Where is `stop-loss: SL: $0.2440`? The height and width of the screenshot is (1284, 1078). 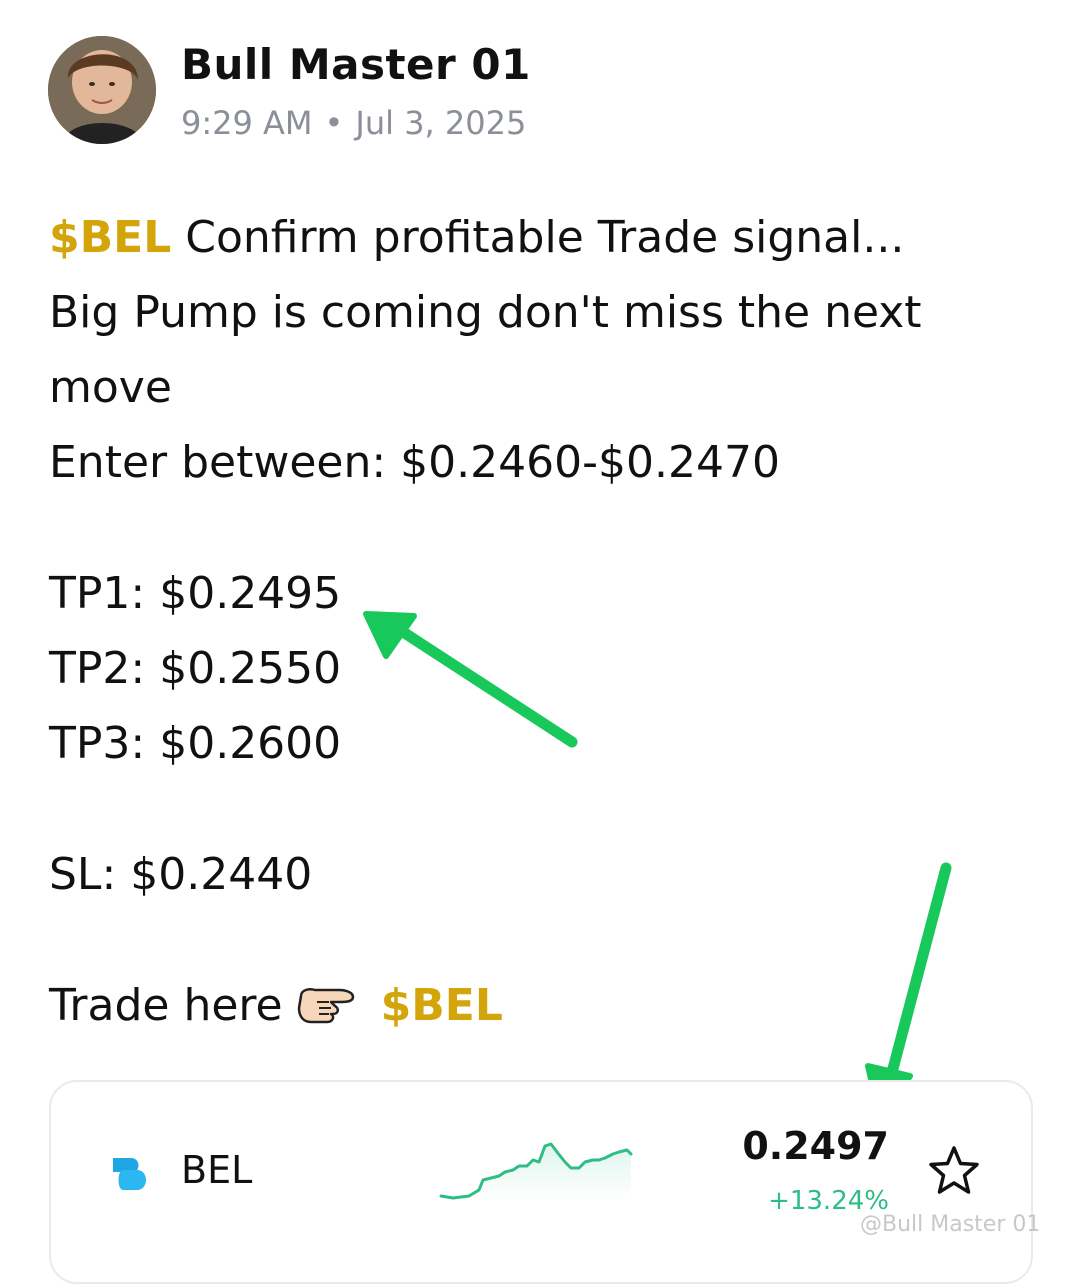
stop-loss: SL: $0.2440 is located at coordinates (181, 874).